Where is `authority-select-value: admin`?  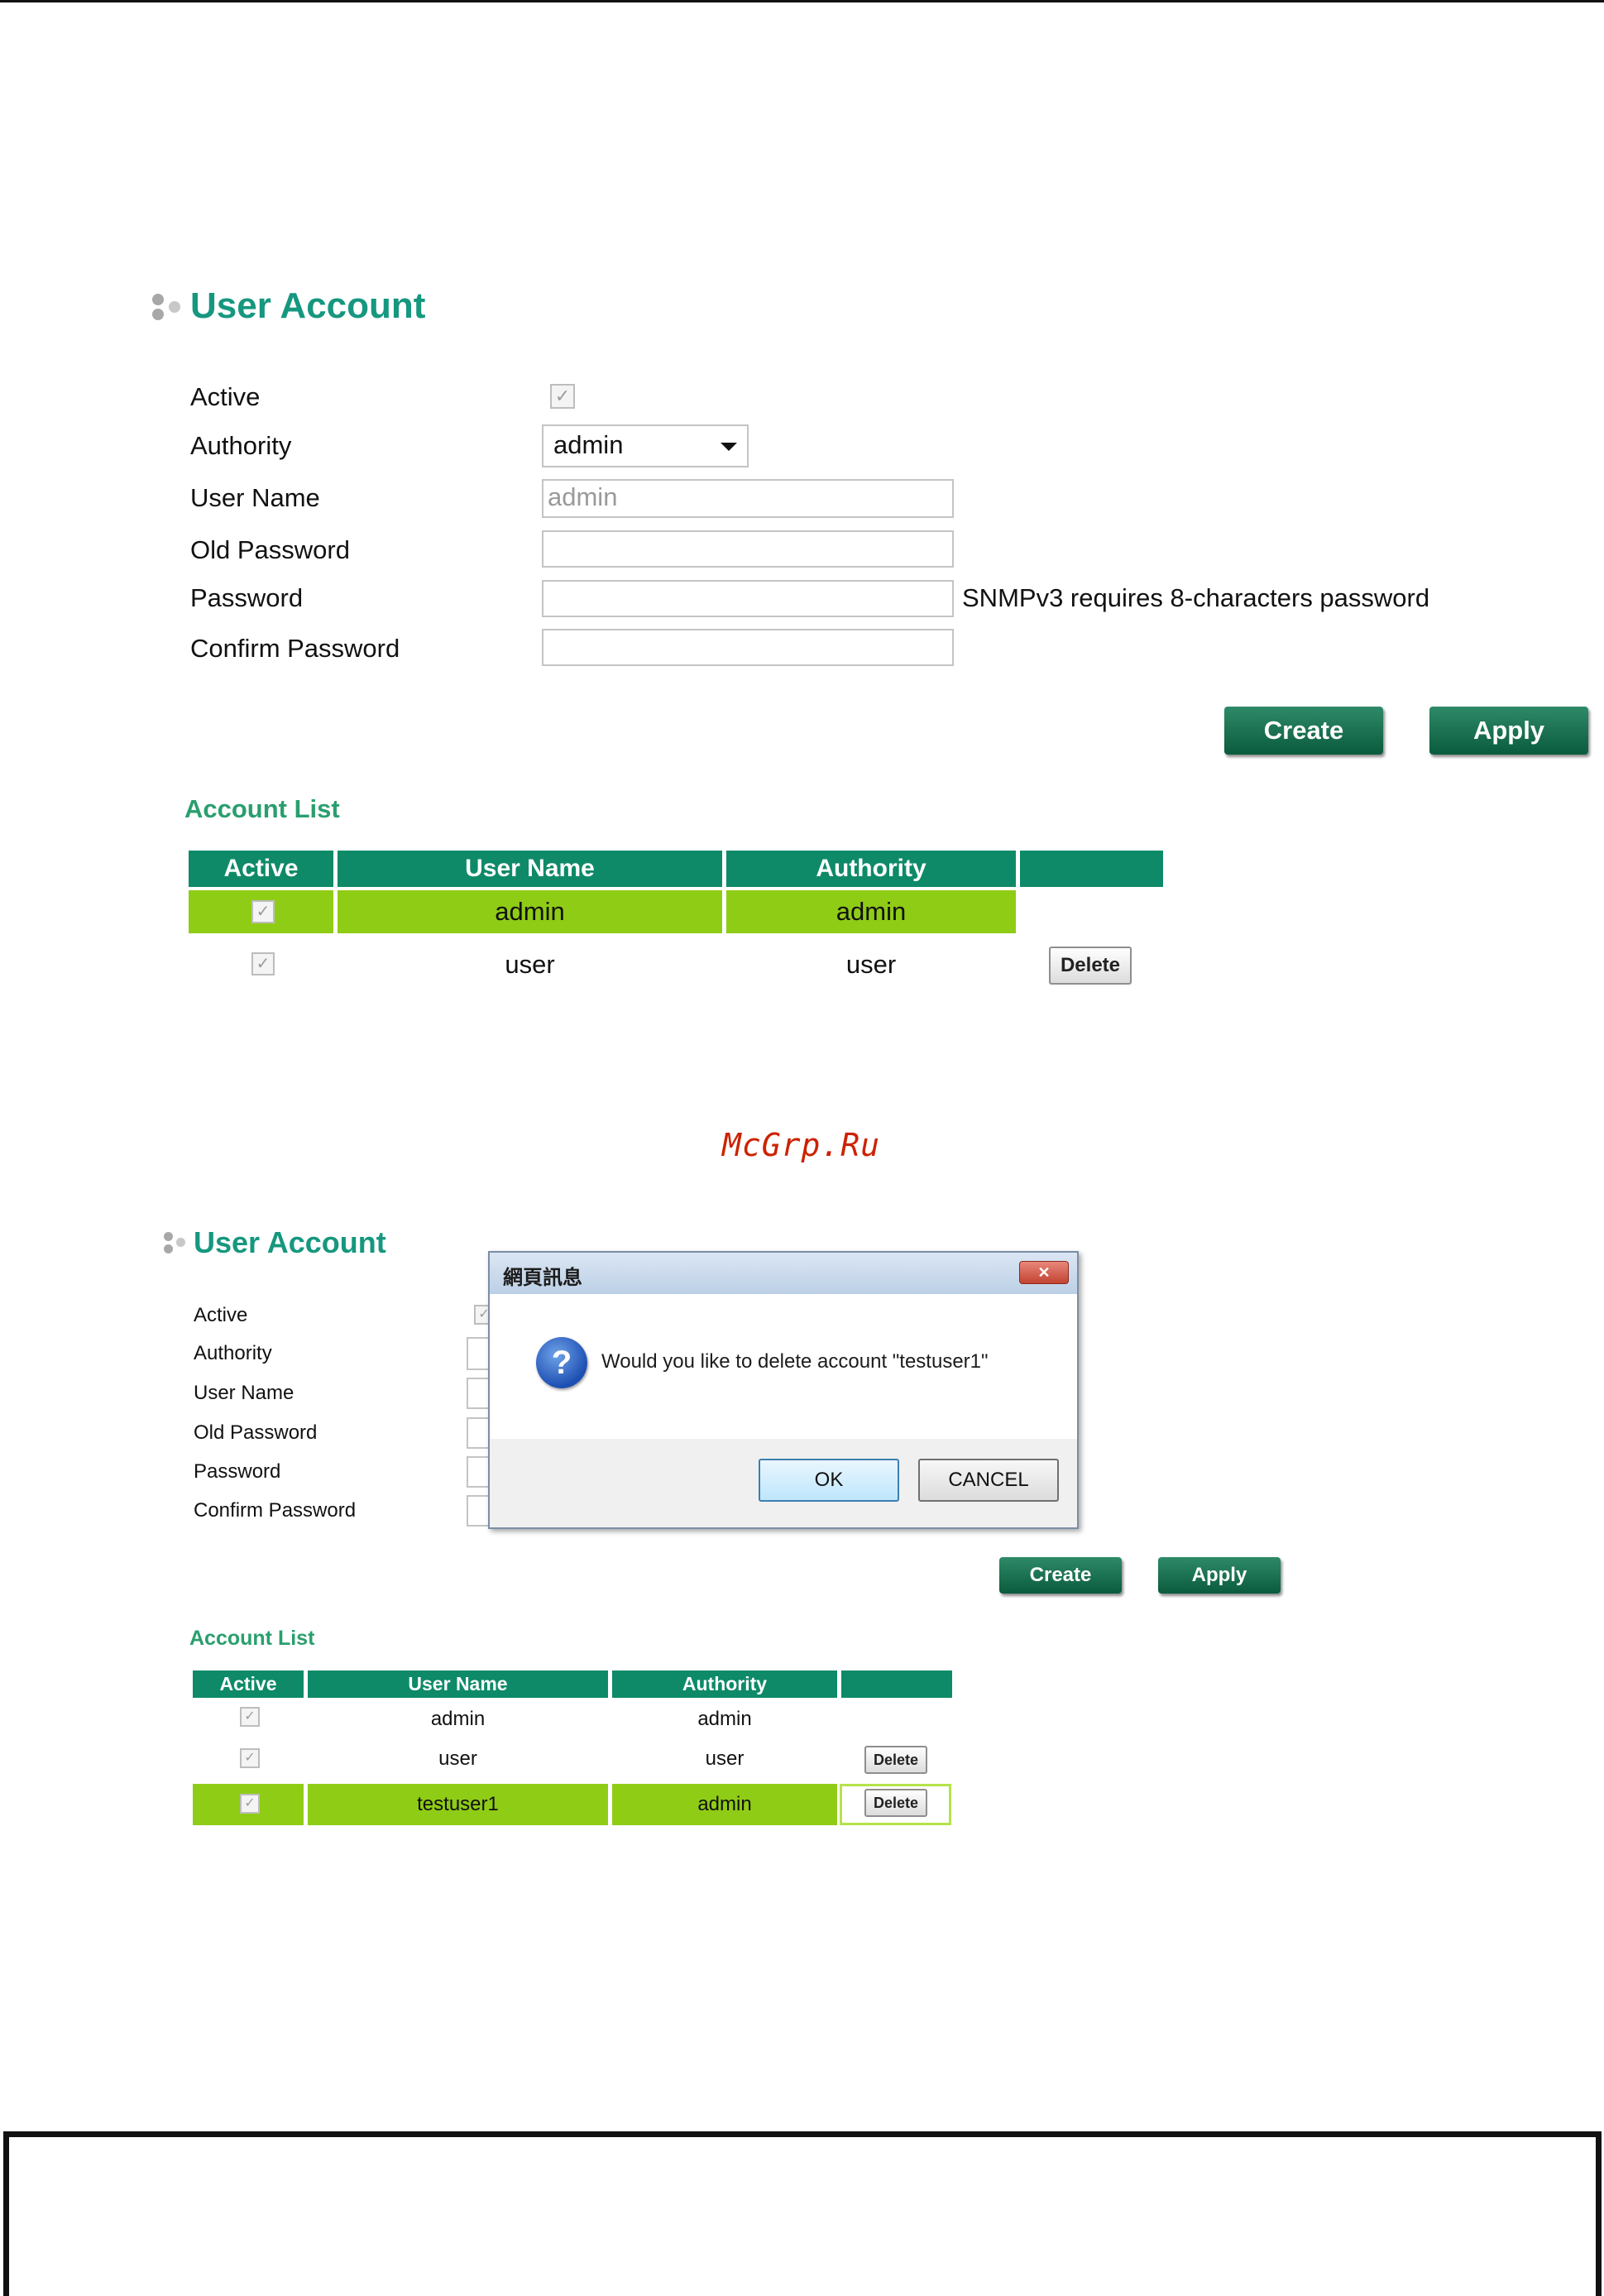
authority-select-value: admin is located at coordinates (588, 444).